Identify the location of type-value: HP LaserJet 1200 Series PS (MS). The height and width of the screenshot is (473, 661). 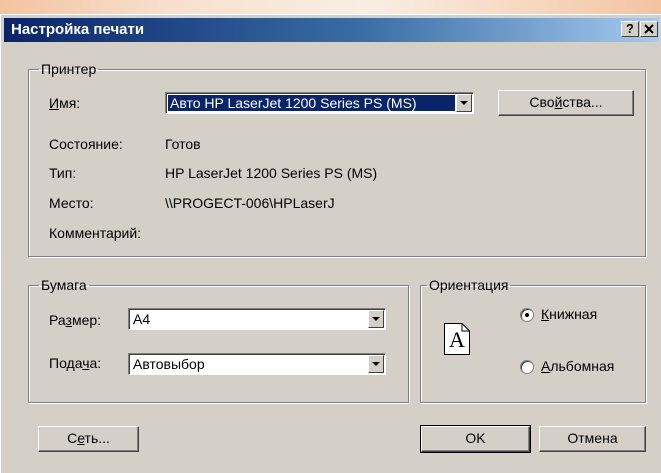
(271, 173).